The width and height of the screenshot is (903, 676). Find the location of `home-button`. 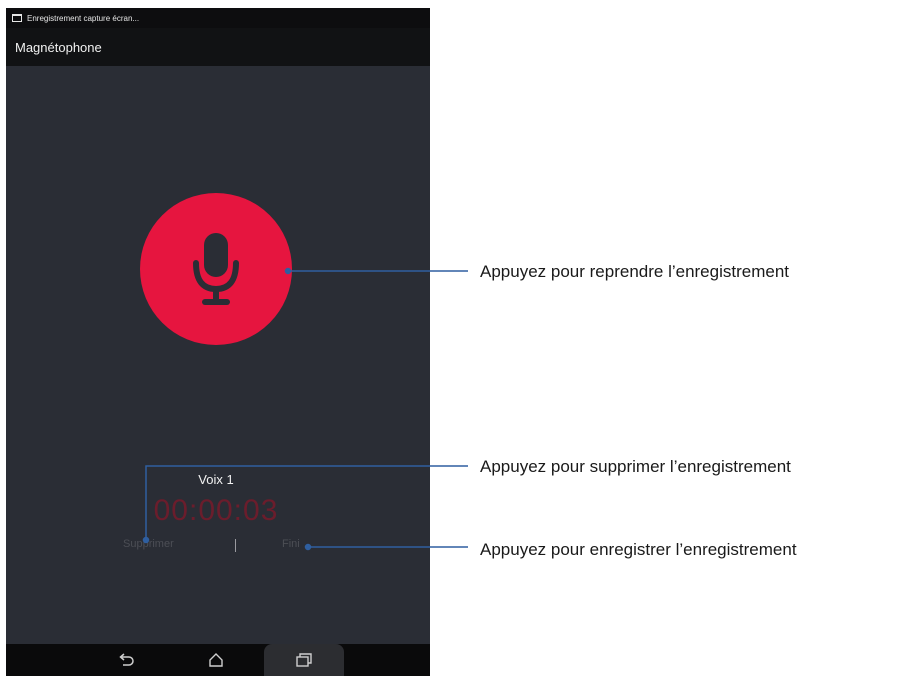

home-button is located at coordinates (216, 660).